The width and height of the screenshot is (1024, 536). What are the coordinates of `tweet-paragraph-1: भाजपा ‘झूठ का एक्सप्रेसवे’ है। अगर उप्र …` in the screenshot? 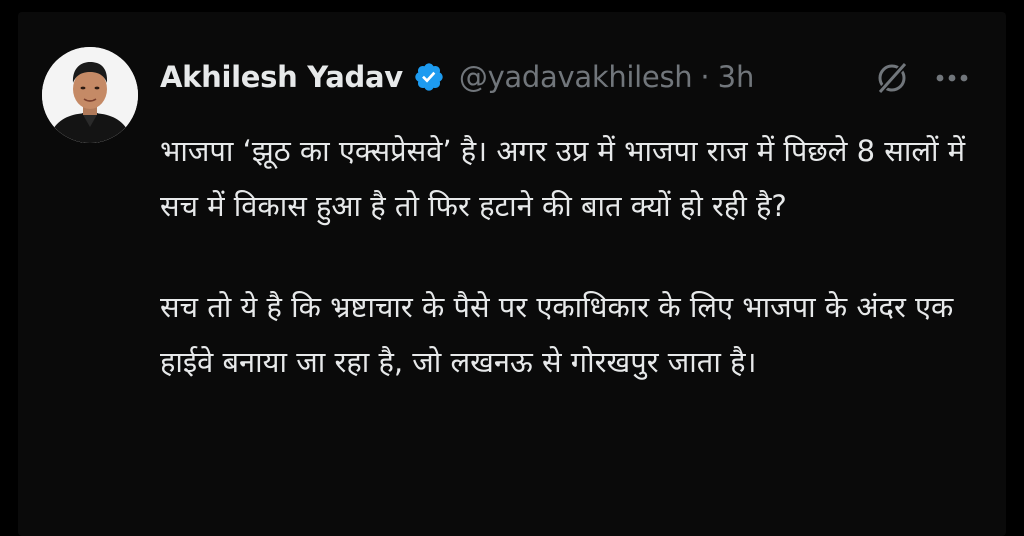 It's located at (563, 178).